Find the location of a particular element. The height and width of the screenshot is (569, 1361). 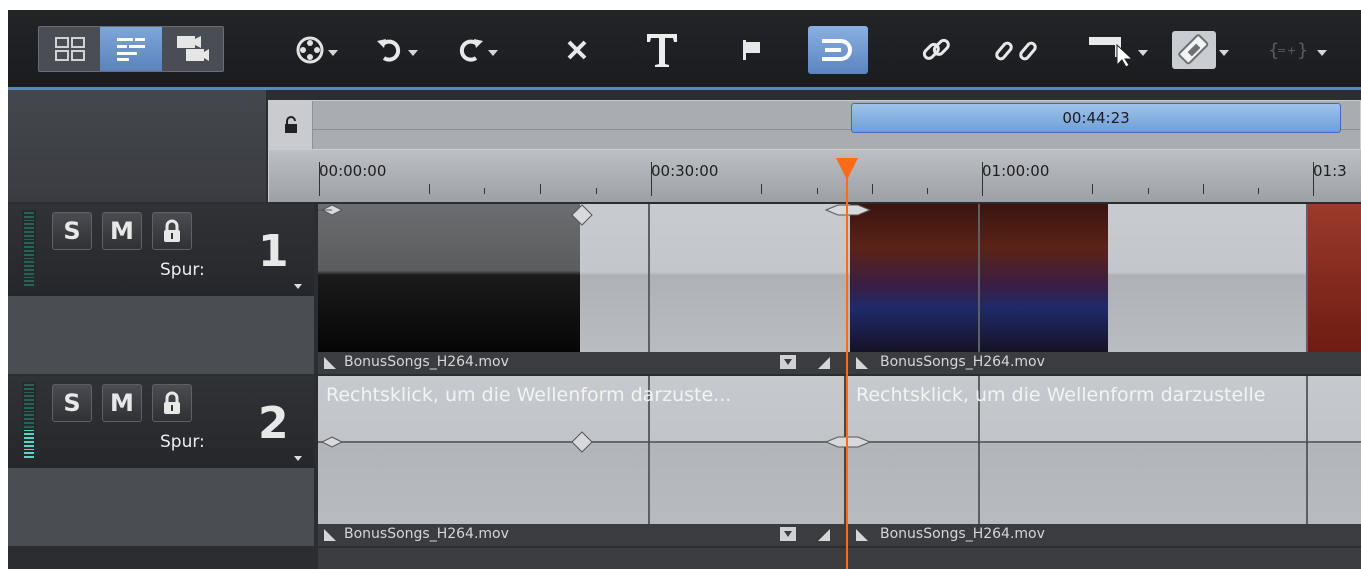

link-button is located at coordinates (936, 50).